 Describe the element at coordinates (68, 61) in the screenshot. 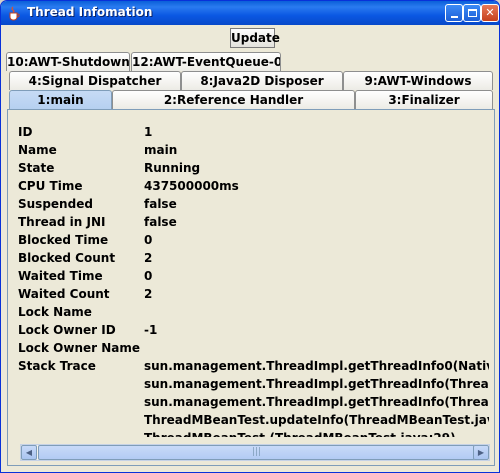

I see `tab-awt-shutdown: 10:AWT-Shutdown` at that location.